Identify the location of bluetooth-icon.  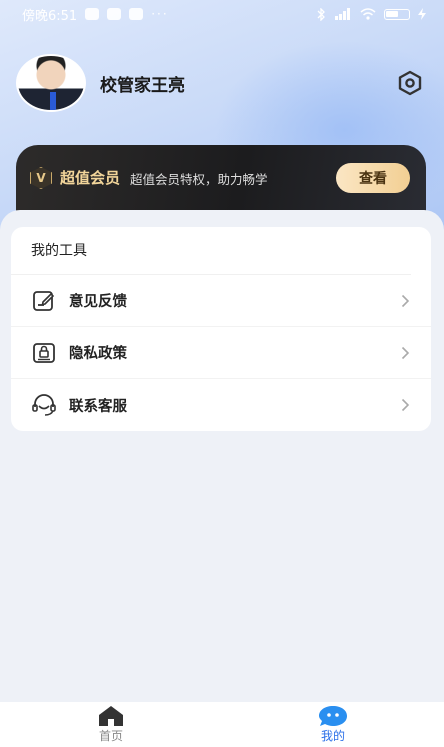
(321, 14).